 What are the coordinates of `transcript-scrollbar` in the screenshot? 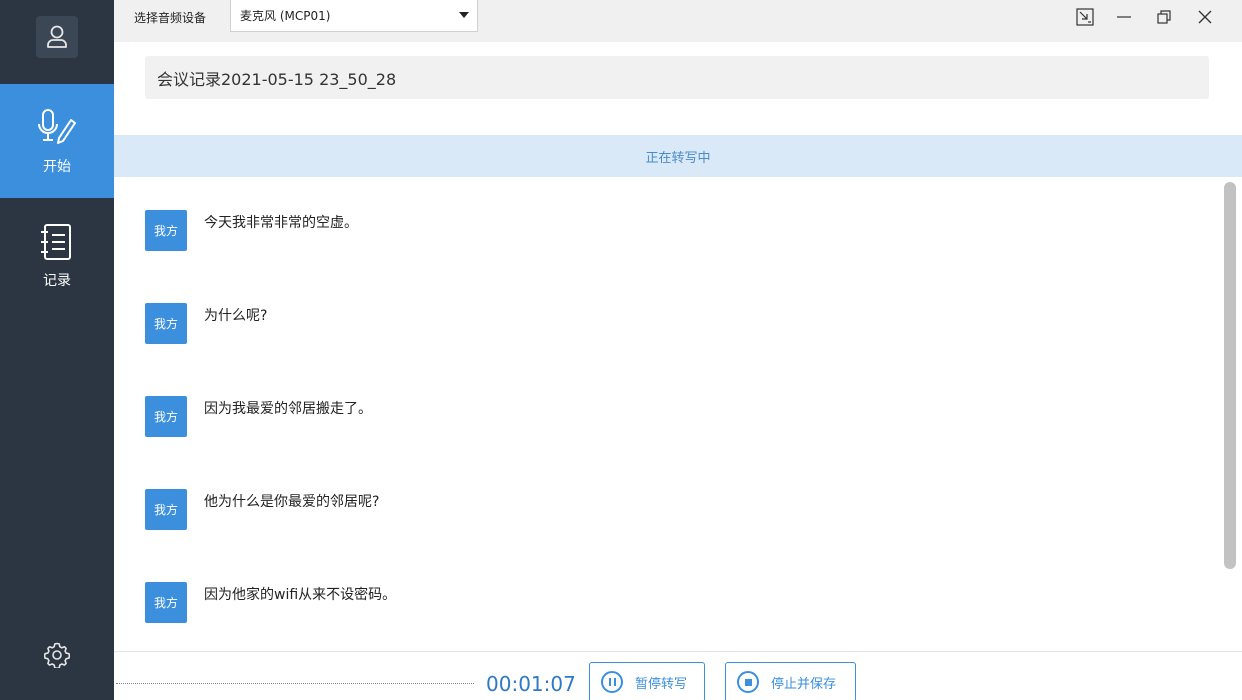 It's located at (1230, 375).